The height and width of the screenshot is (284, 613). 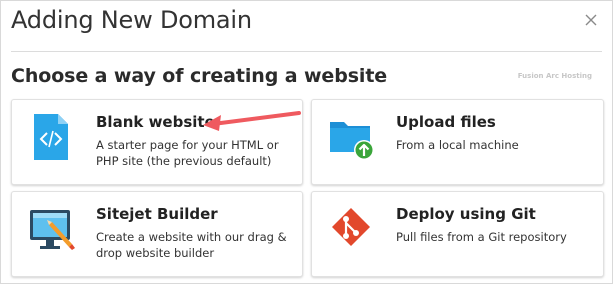 I want to click on card-title: Upload files, so click(x=446, y=122).